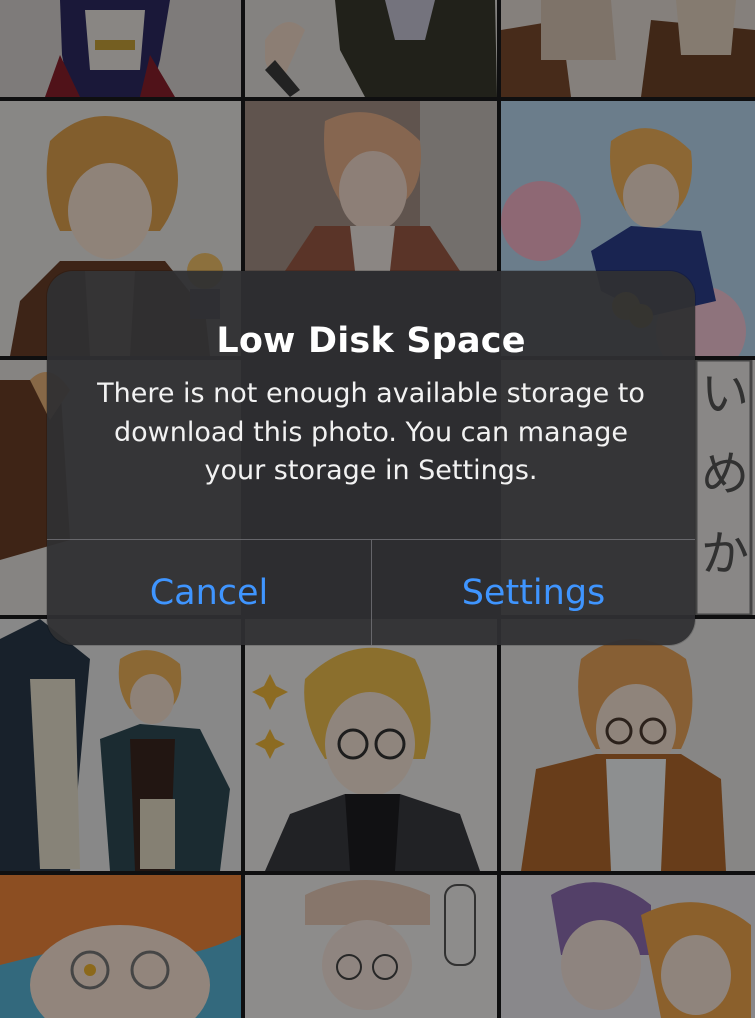  What do you see at coordinates (371, 341) in the screenshot?
I see `alert-title: Low Disk Space` at bounding box center [371, 341].